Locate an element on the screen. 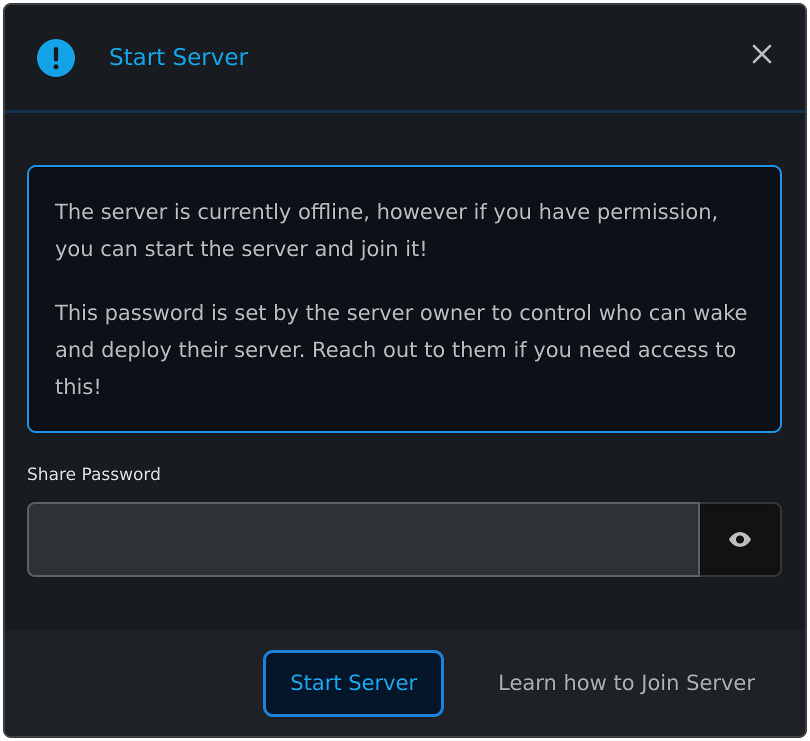 This screenshot has width=810, height=741. show-password-button is located at coordinates (741, 539).